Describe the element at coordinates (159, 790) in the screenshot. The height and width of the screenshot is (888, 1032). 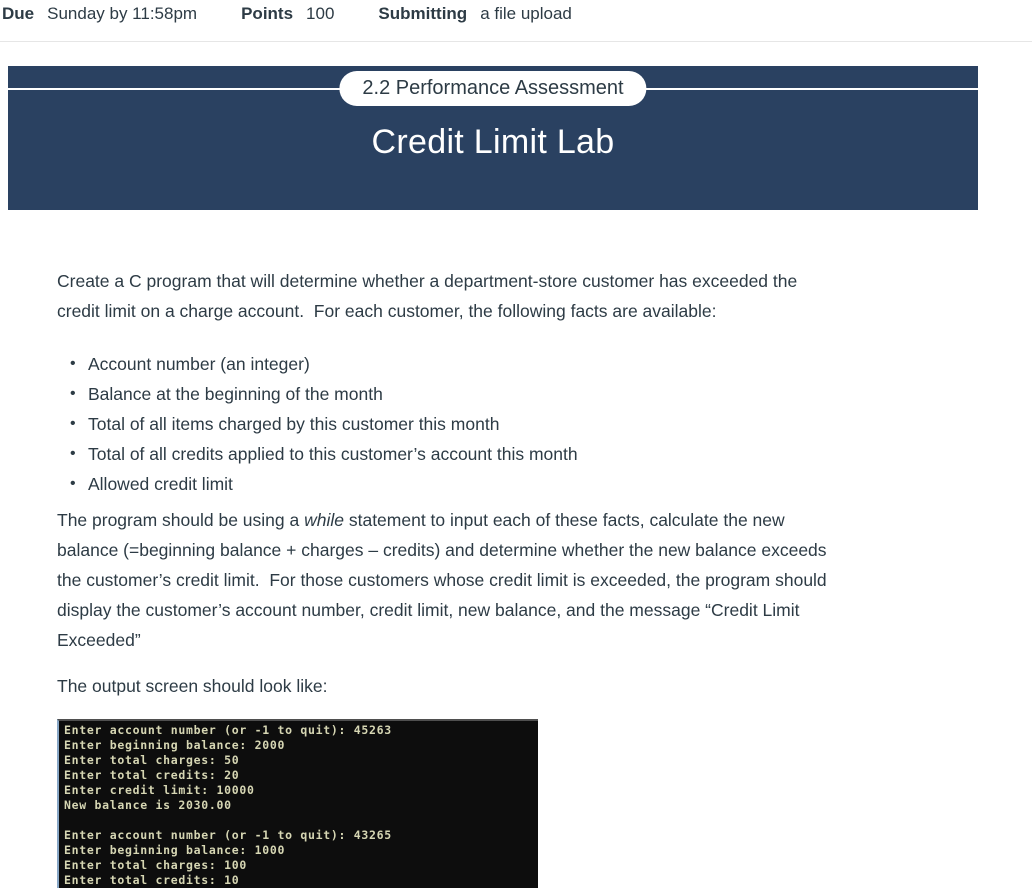
I see `console-line: Enter credit limit: 10000` at that location.